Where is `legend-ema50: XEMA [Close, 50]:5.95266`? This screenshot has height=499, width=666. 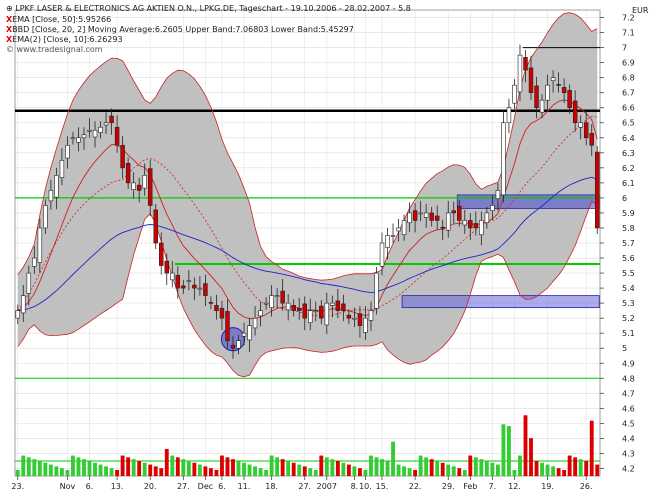
legend-ema50: XEMA [Close, 50]:5.95266 is located at coordinates (59, 19).